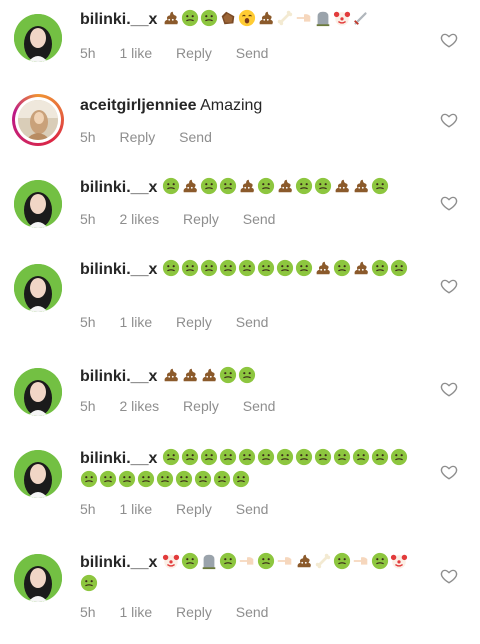 Image resolution: width=480 pixels, height=644 pixels. What do you see at coordinates (156, 137) in the screenshot?
I see `comment-meta: 5h Reply Send` at bounding box center [156, 137].